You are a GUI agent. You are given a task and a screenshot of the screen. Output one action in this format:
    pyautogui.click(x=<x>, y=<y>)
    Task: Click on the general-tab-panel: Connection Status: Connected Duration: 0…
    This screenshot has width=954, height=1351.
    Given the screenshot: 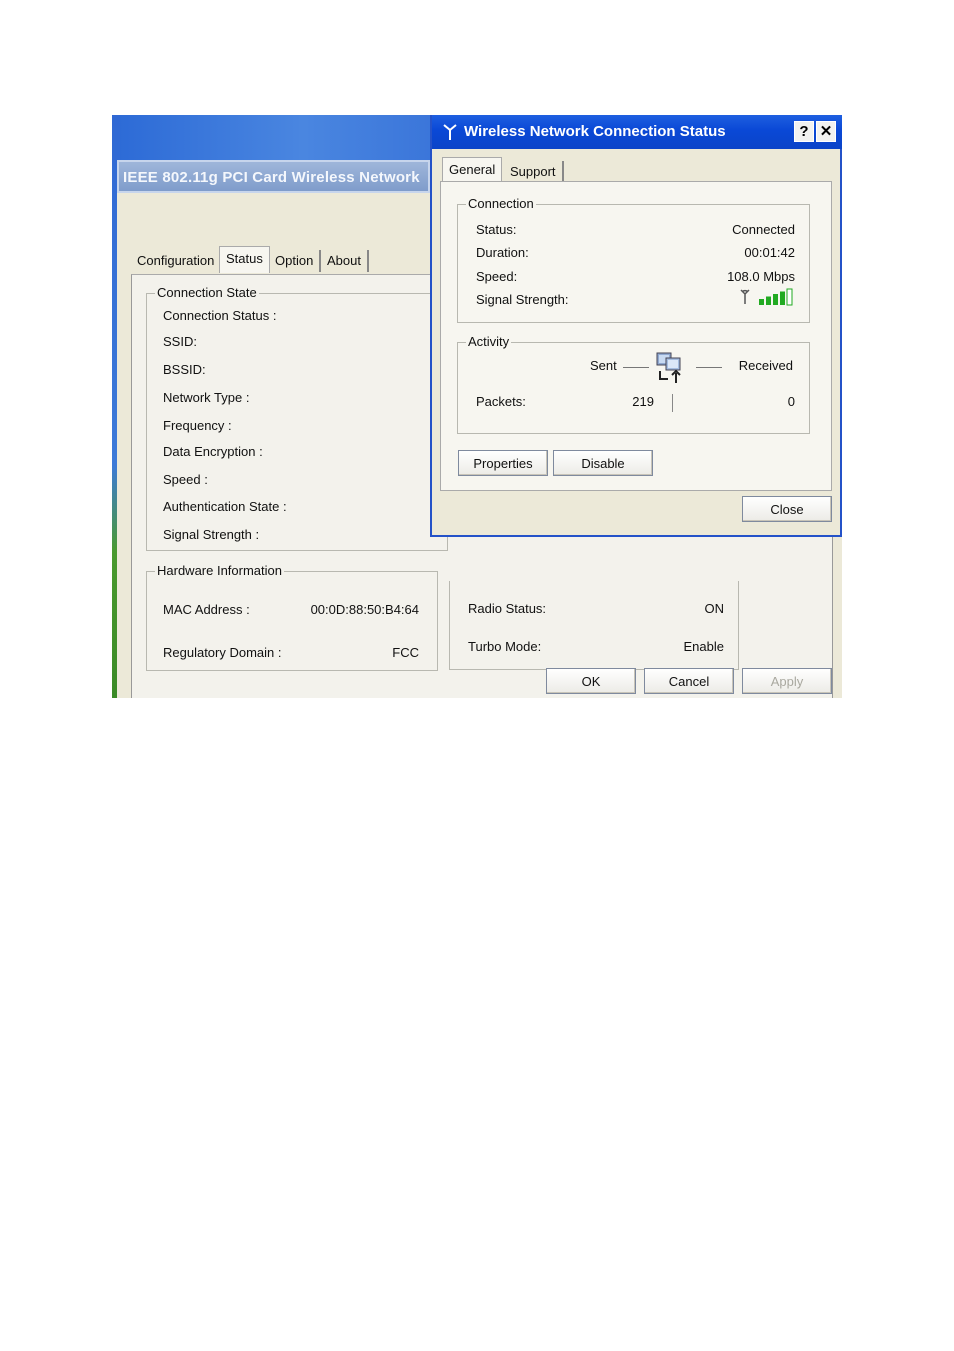 What is the action you would take?
    pyautogui.click(x=636, y=336)
    